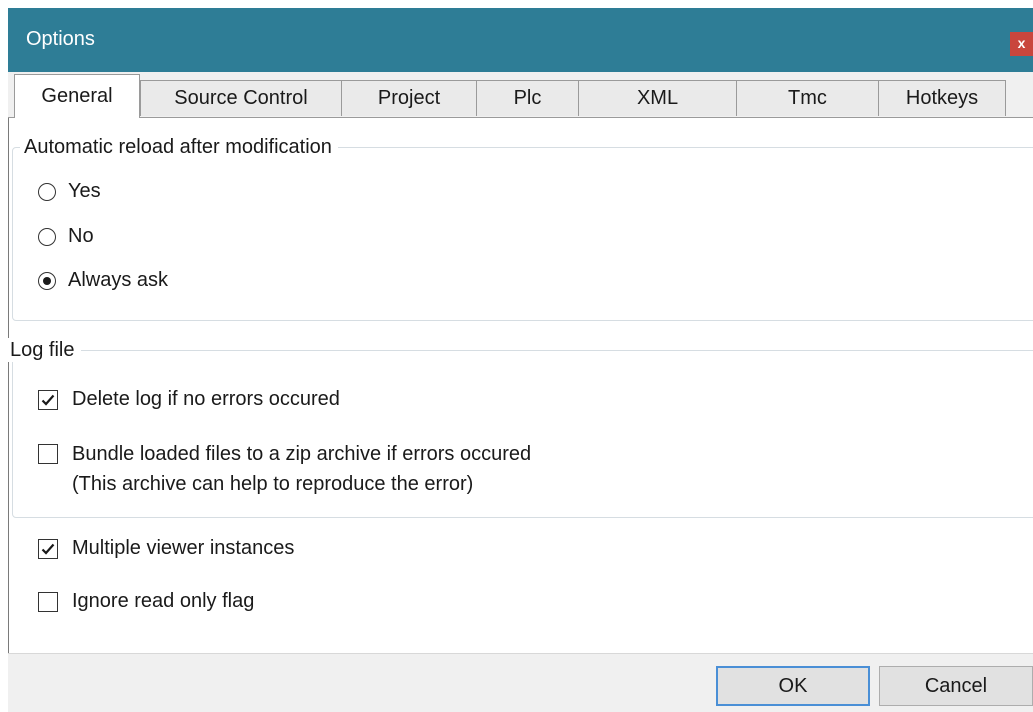 The height and width of the screenshot is (712, 1033). What do you see at coordinates (206, 399) in the screenshot?
I see `delete-log-label: Delete log if no errors occured` at bounding box center [206, 399].